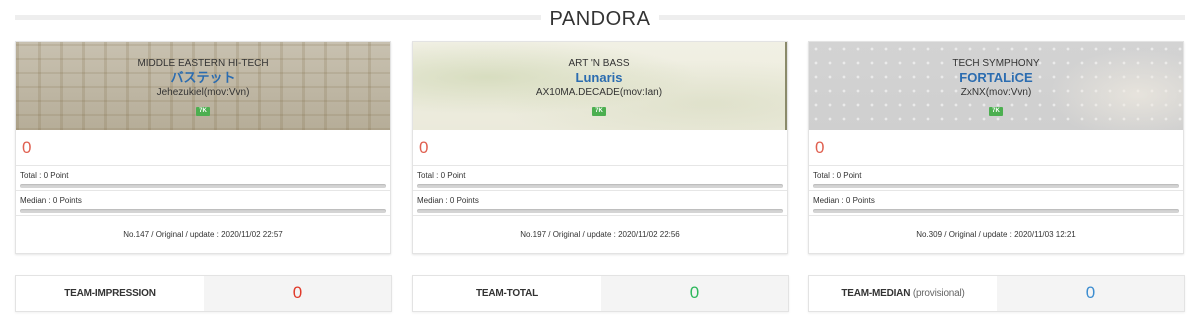 The height and width of the screenshot is (321, 1200). I want to click on song-banner: TECH SYMPHONY FORTALiCE ZxNX(mov:Vvn) 7K, so click(996, 86).